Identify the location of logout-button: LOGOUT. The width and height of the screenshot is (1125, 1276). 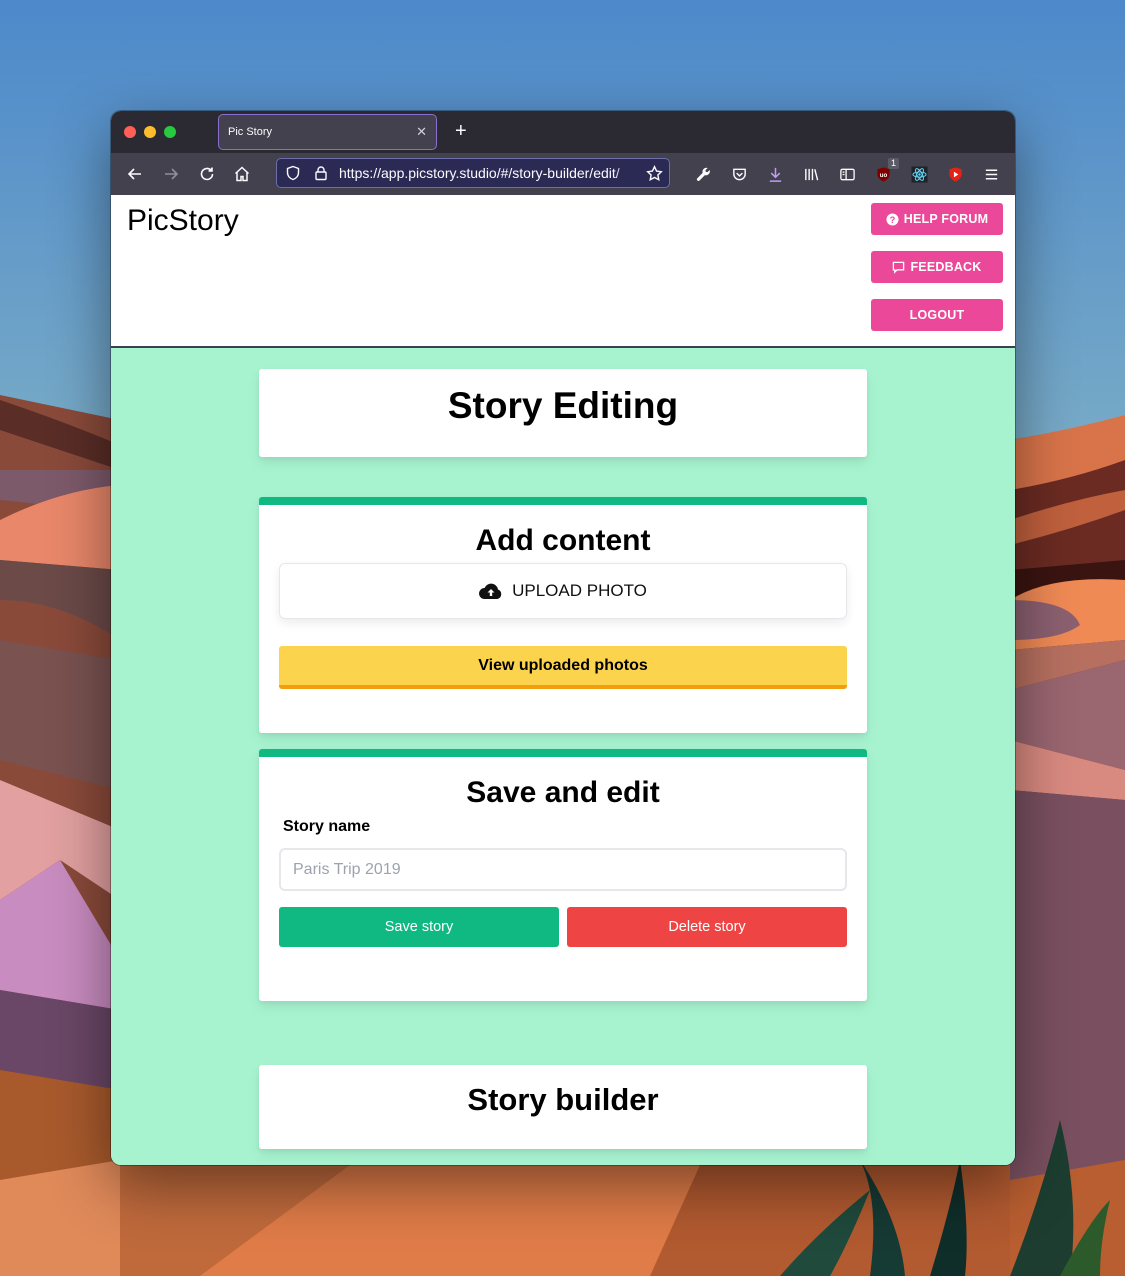
(937, 315).